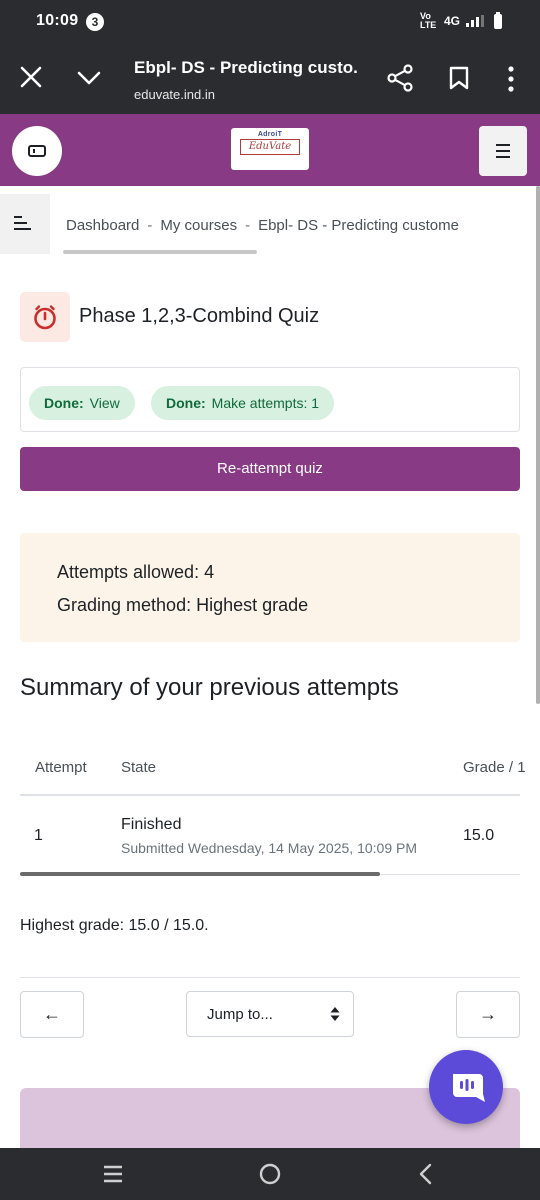  Describe the element at coordinates (511, 79) in the screenshot. I see `more-icon` at that location.